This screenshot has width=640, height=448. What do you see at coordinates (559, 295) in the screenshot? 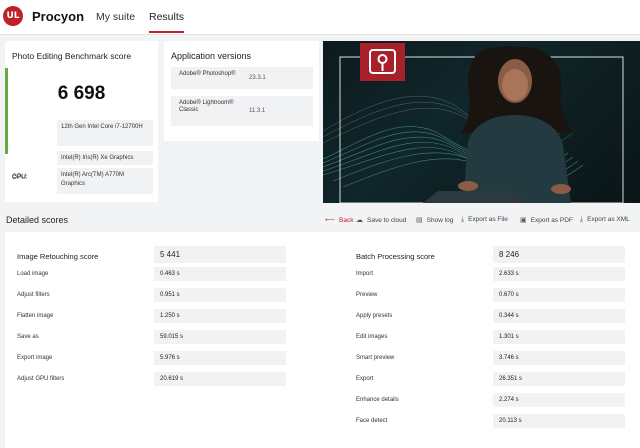
I see `batch-row-value: 0.670 s` at bounding box center [559, 295].